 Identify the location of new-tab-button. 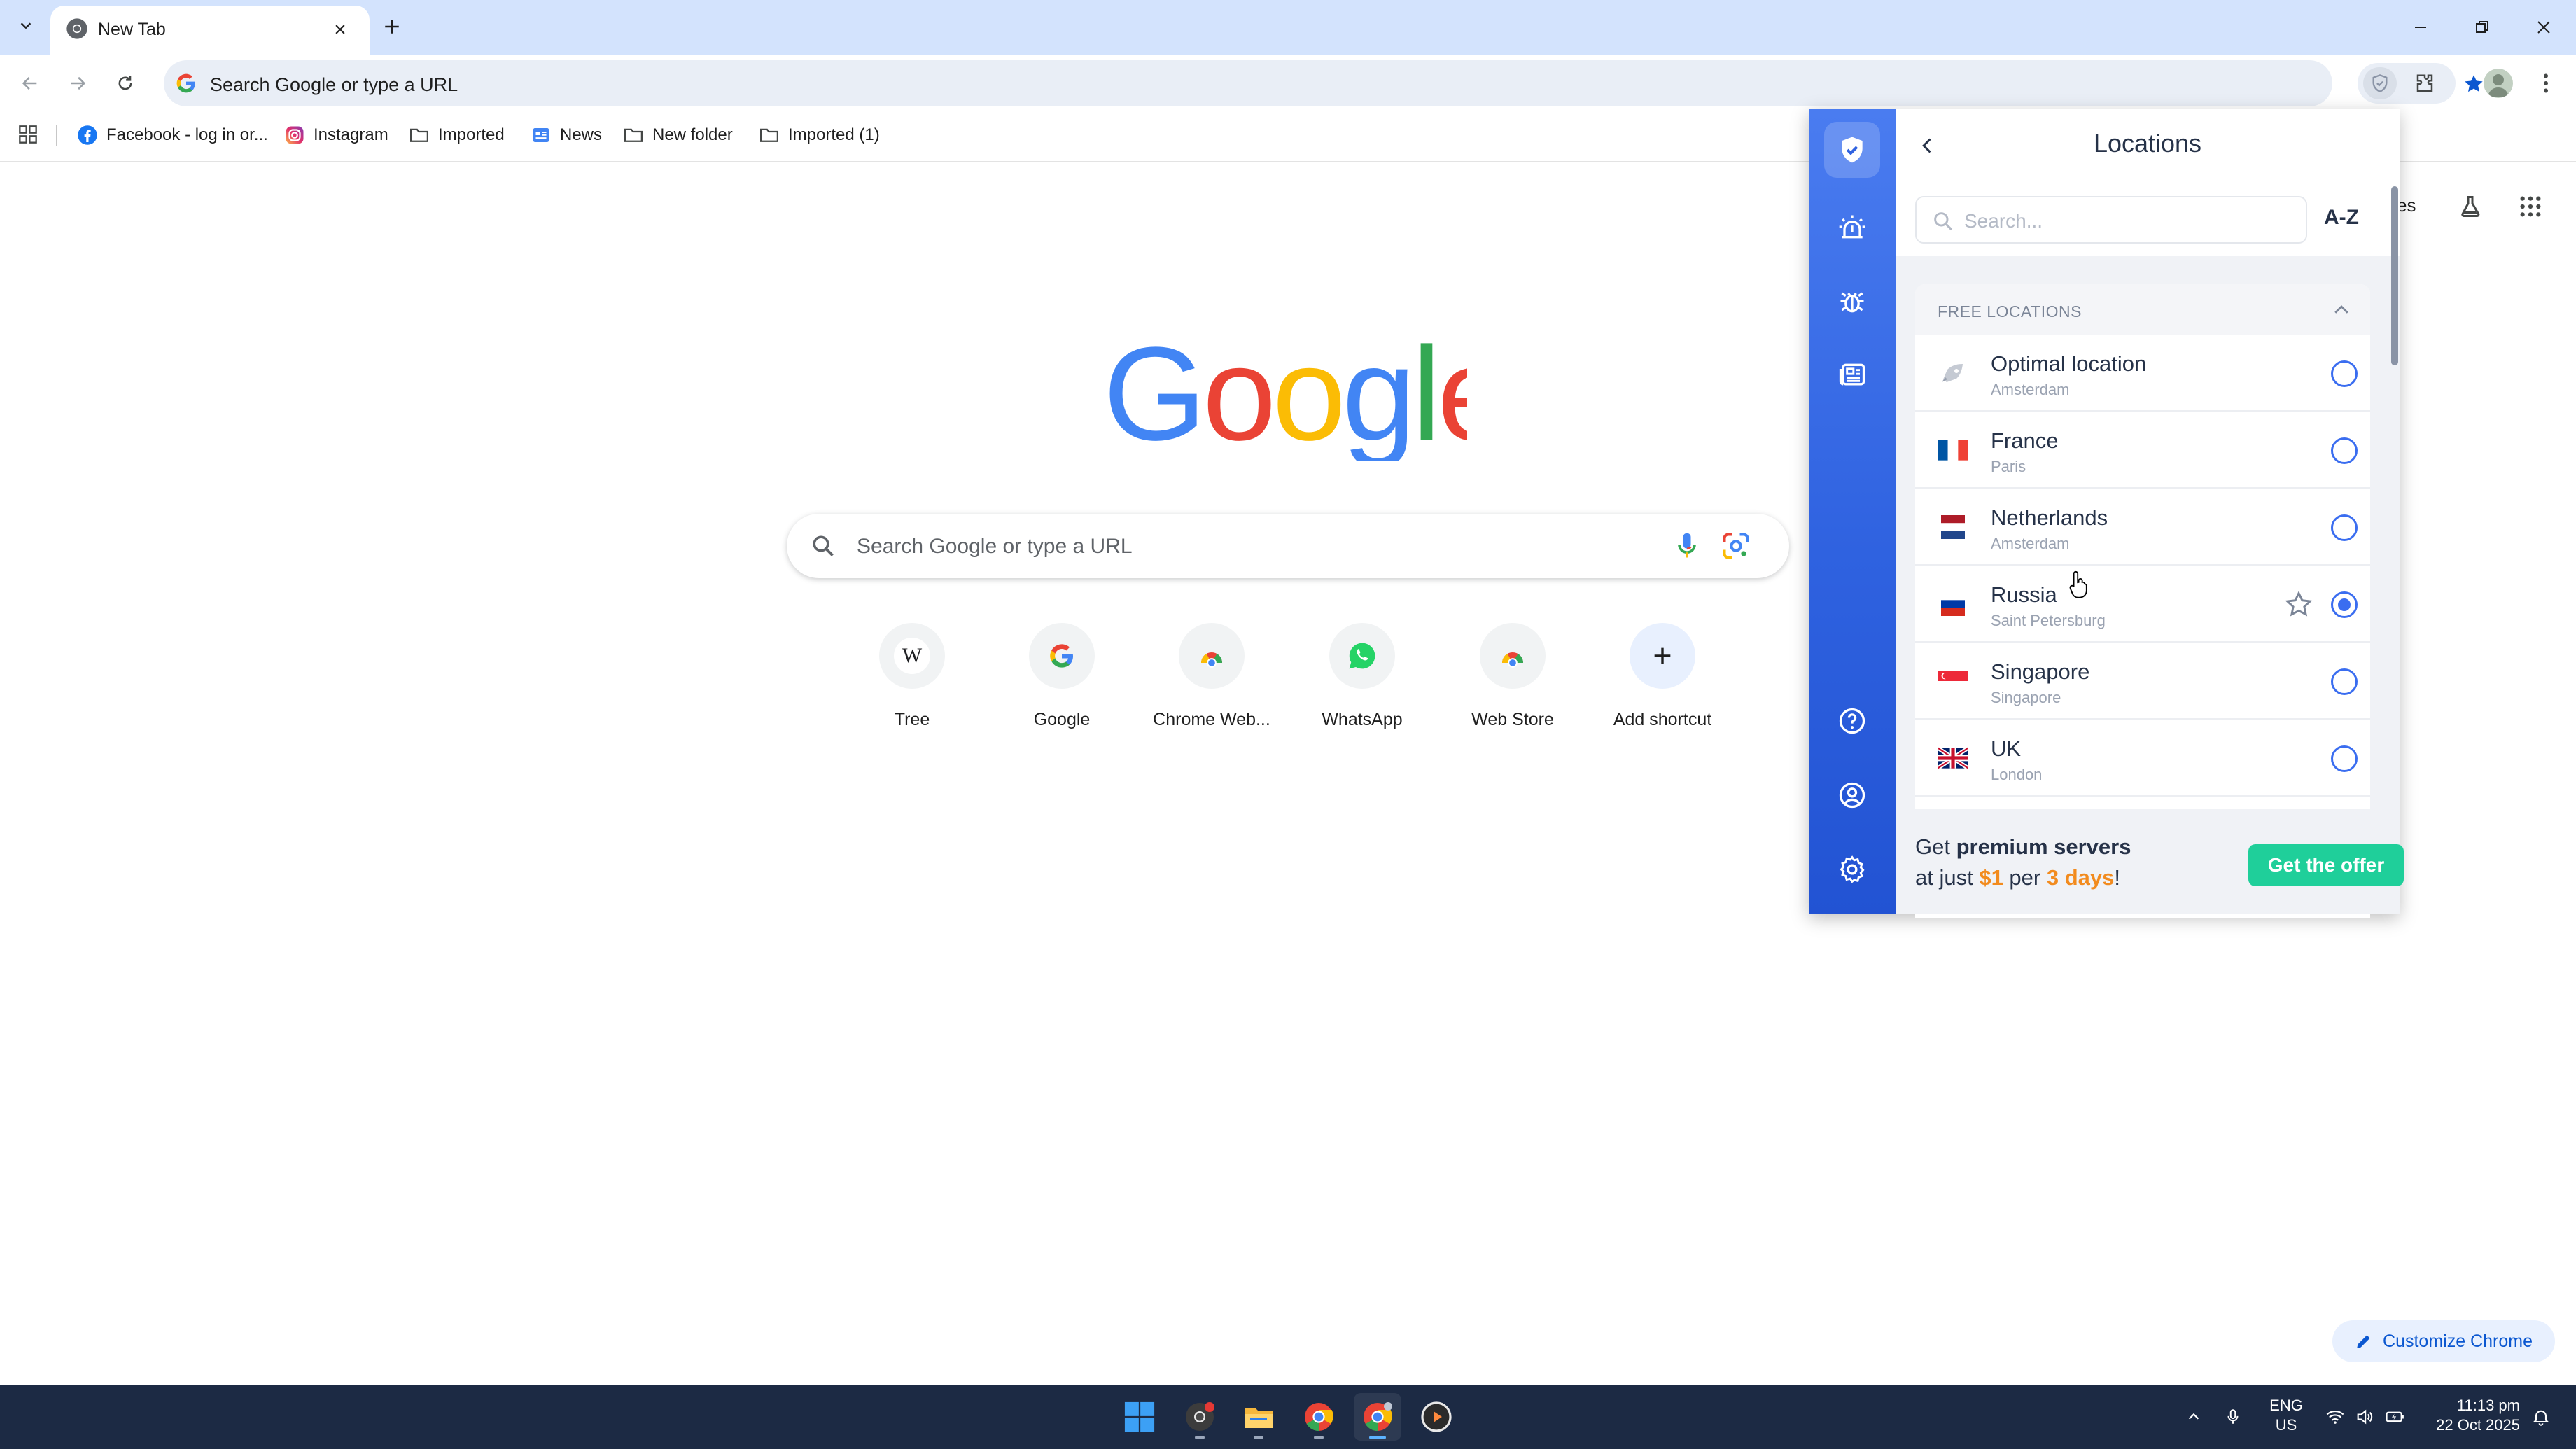
(392, 26).